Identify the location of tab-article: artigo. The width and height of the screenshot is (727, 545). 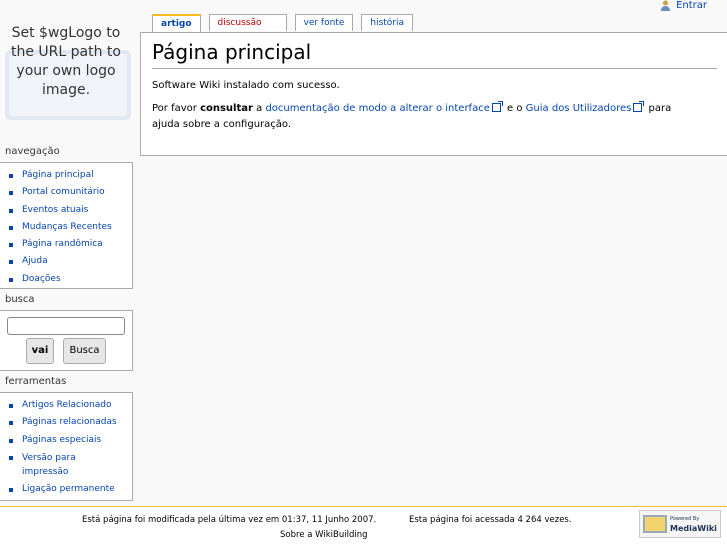
(176, 23).